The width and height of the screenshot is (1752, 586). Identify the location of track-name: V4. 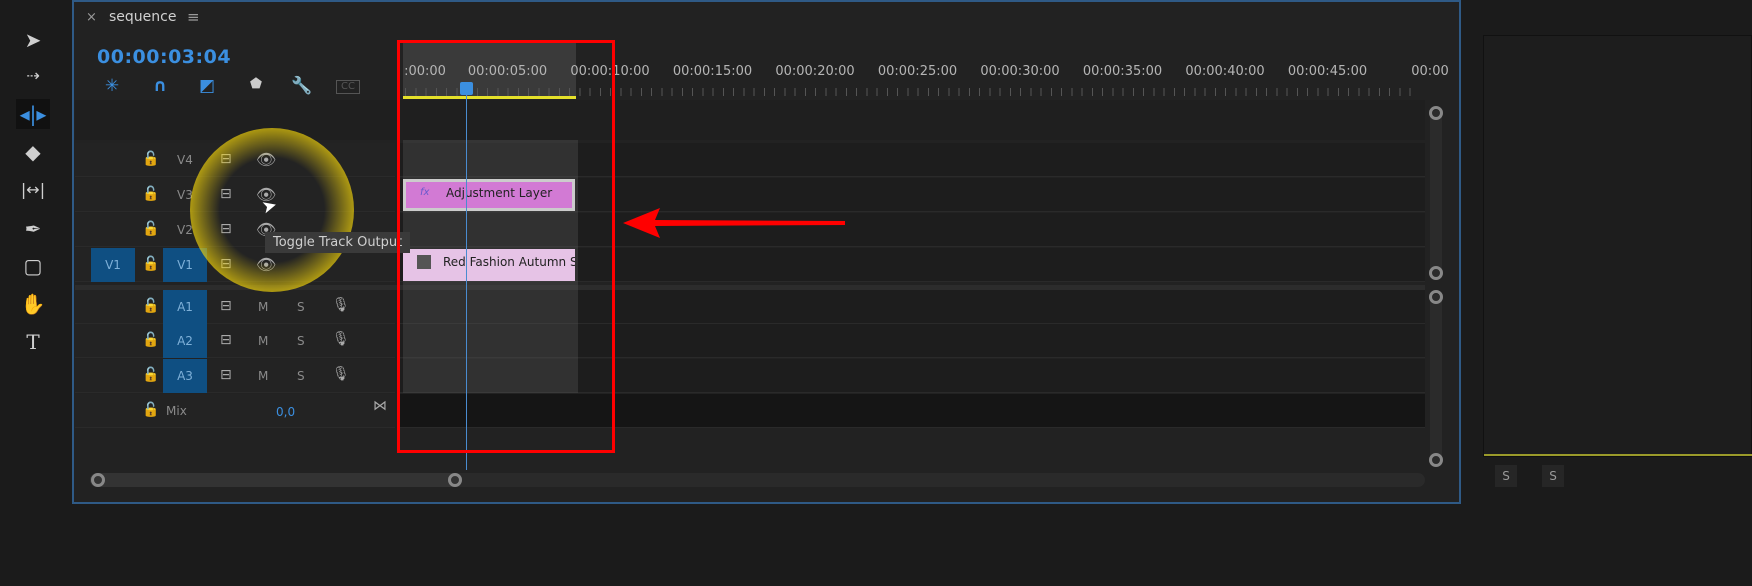
(185, 160).